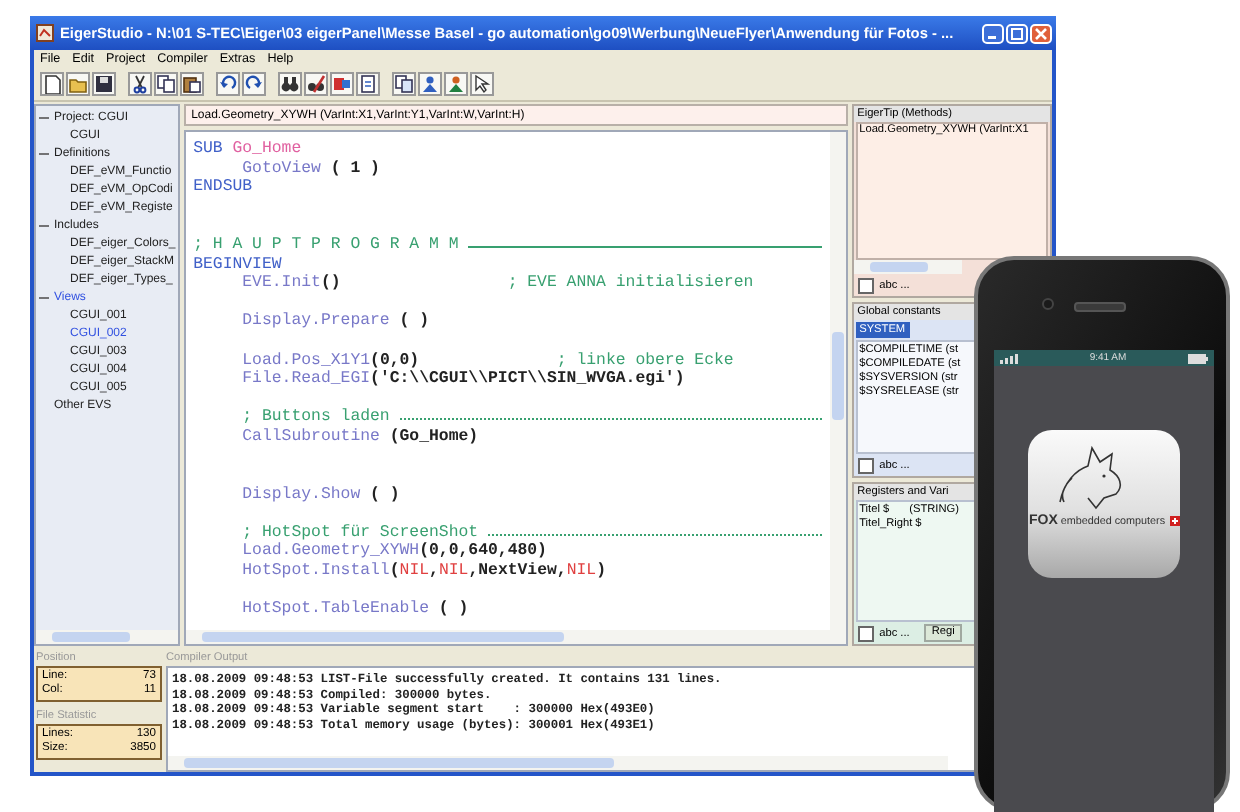 The image size is (1240, 812). Describe the element at coordinates (360, 532) in the screenshot. I see `code-text: ; HotSpot für ScreenShot` at that location.